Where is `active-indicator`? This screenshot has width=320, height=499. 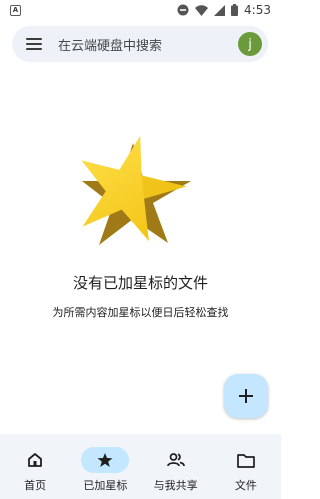
active-indicator is located at coordinates (105, 460).